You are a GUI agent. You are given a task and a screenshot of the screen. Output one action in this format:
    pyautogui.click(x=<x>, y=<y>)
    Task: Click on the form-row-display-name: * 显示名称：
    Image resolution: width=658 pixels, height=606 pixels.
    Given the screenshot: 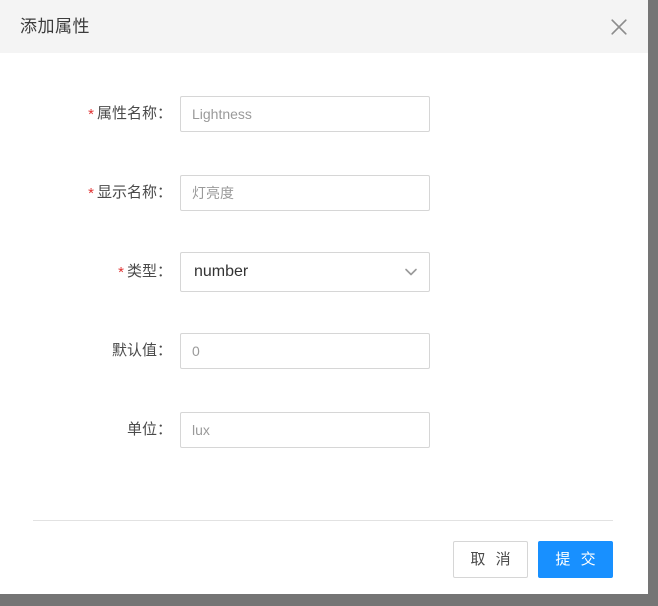 What is the action you would take?
    pyautogui.click(x=324, y=193)
    